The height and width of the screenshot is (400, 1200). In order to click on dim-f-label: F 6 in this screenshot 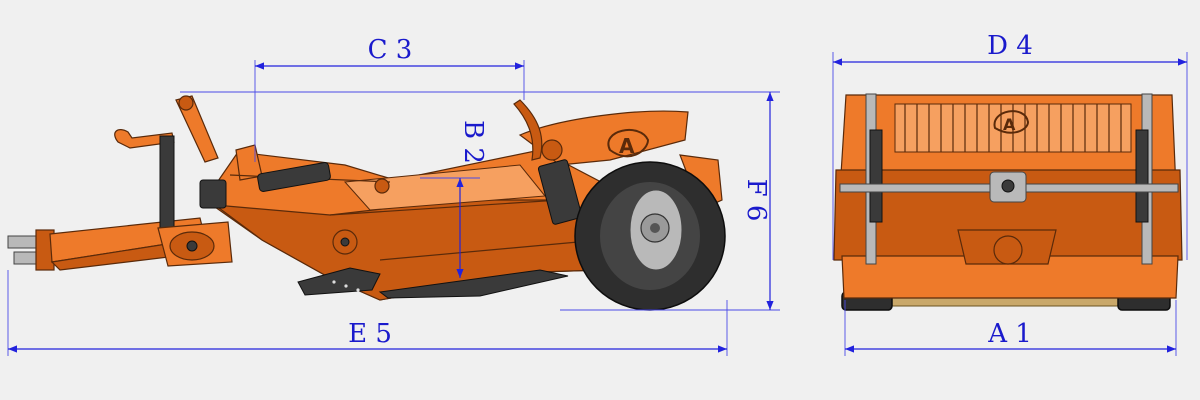, I will do `click(756, 200)`.